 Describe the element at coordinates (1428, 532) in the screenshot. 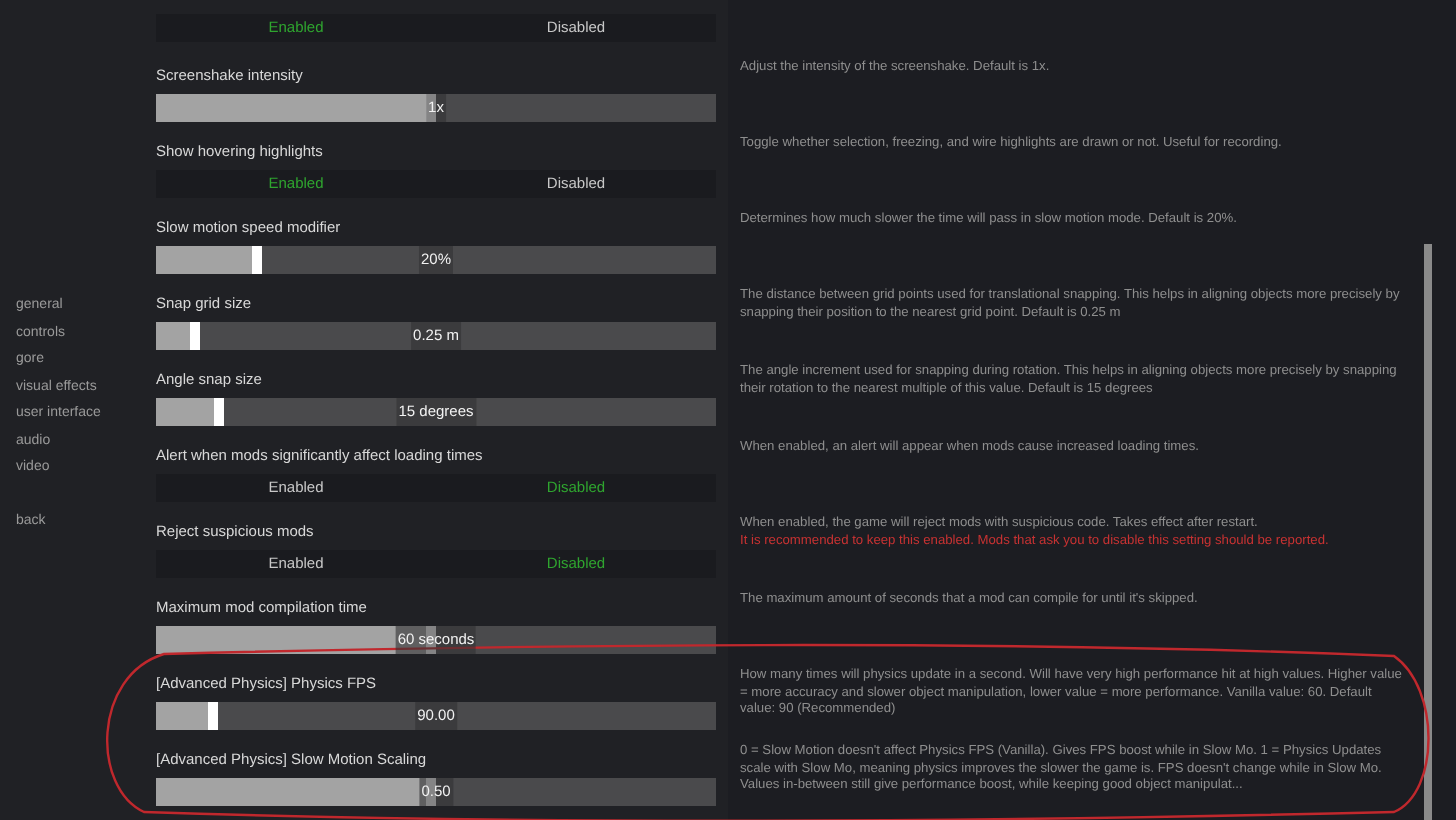

I see `scrollbar` at that location.